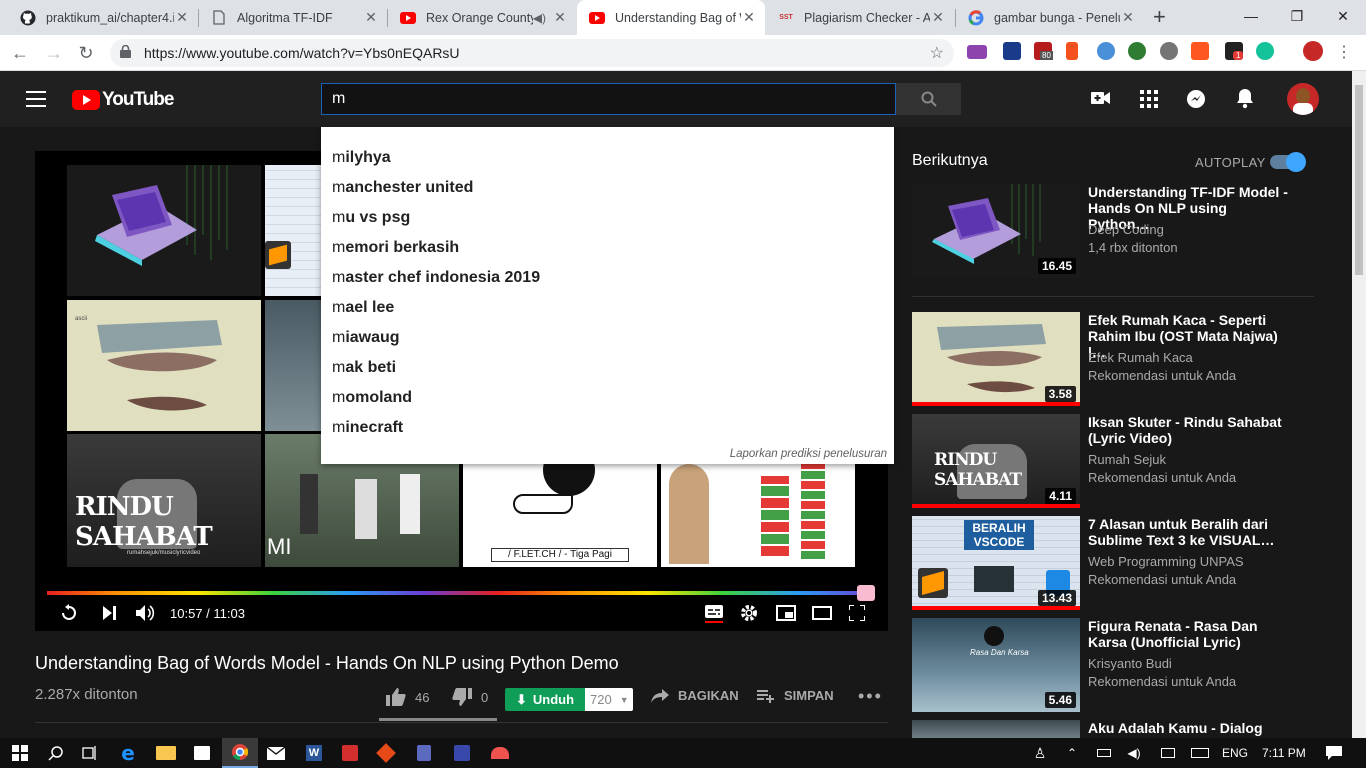  I want to click on keyboard-icon, so click(1200, 753).